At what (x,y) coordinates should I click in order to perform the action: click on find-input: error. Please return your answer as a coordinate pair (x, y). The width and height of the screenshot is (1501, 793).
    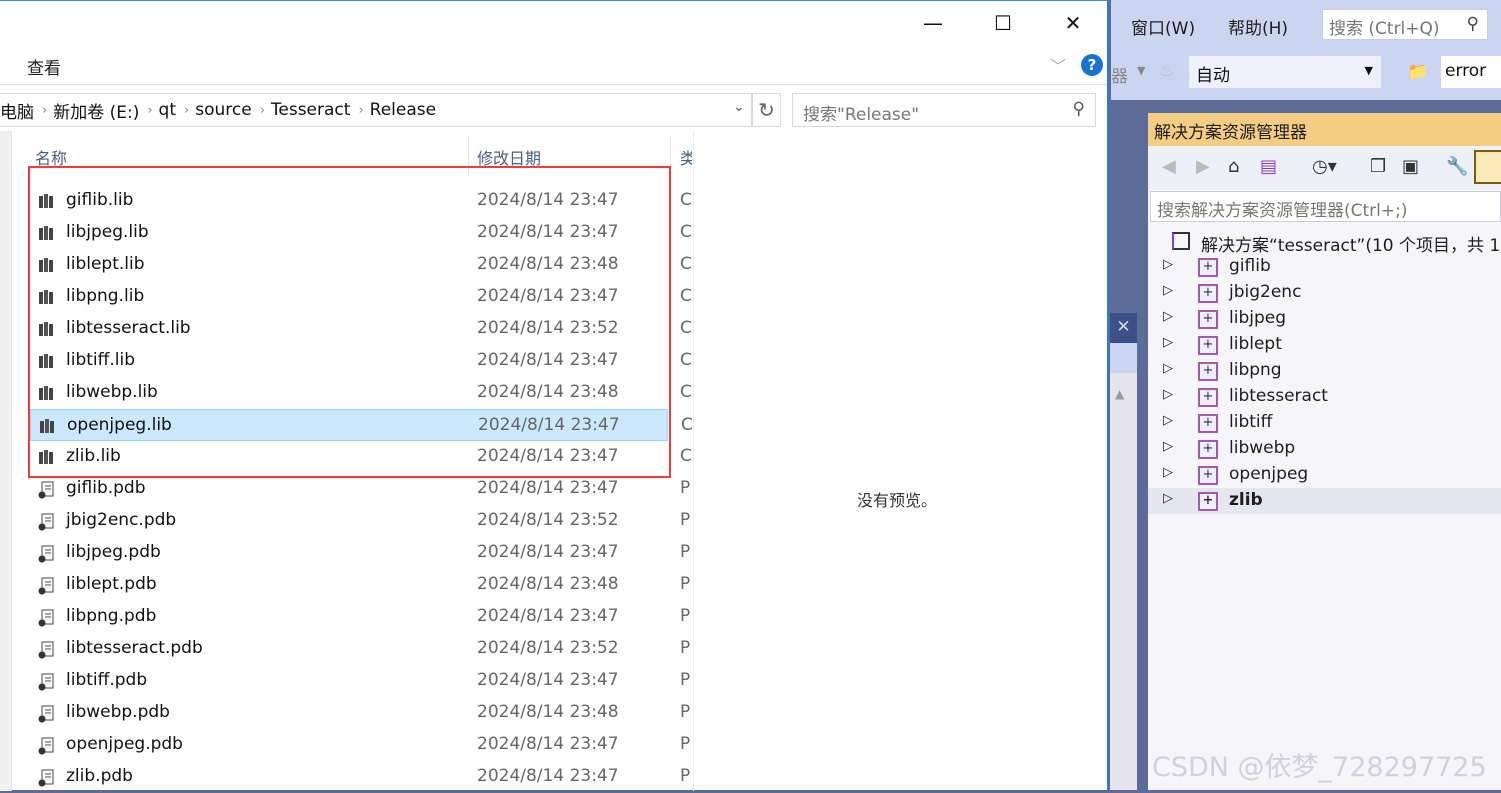
    Looking at the image, I should click on (1471, 72).